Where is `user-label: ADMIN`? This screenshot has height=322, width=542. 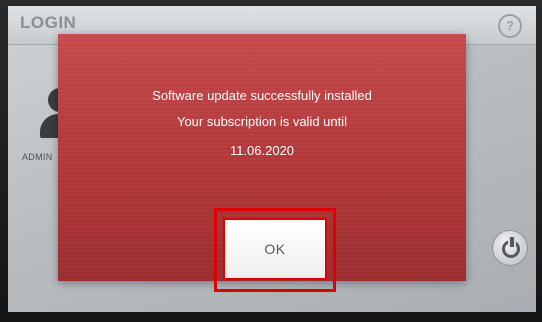 user-label: ADMIN is located at coordinates (37, 157).